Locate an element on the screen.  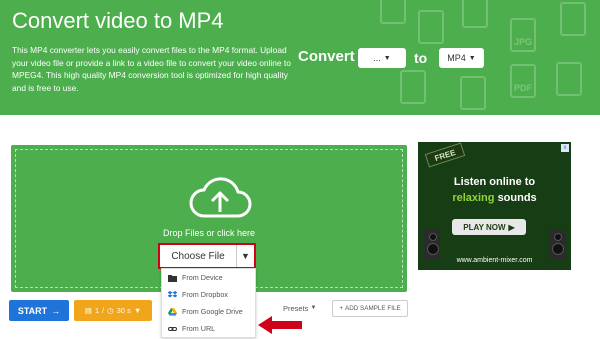
menu-item-from-device: From Device is located at coordinates (208, 277).